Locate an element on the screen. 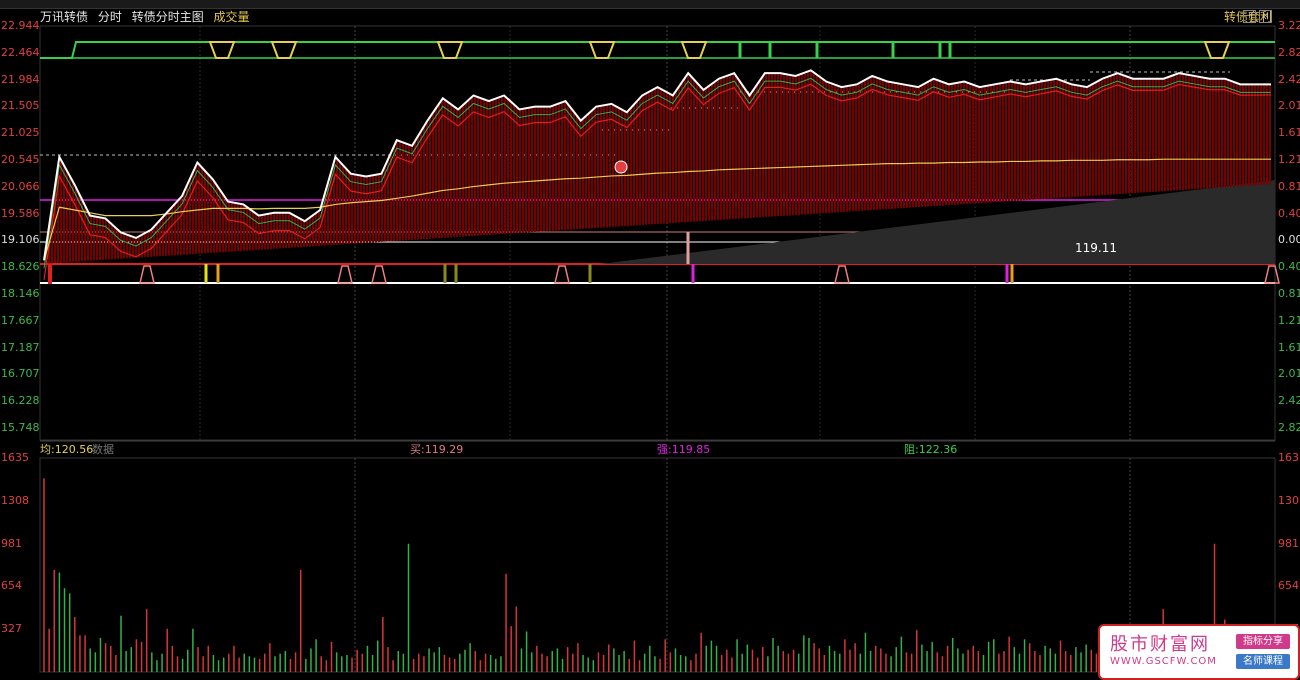 Image resolution: width=1300 pixels, height=680 pixels. price-tick-label: 21.505 is located at coordinates (20, 106).